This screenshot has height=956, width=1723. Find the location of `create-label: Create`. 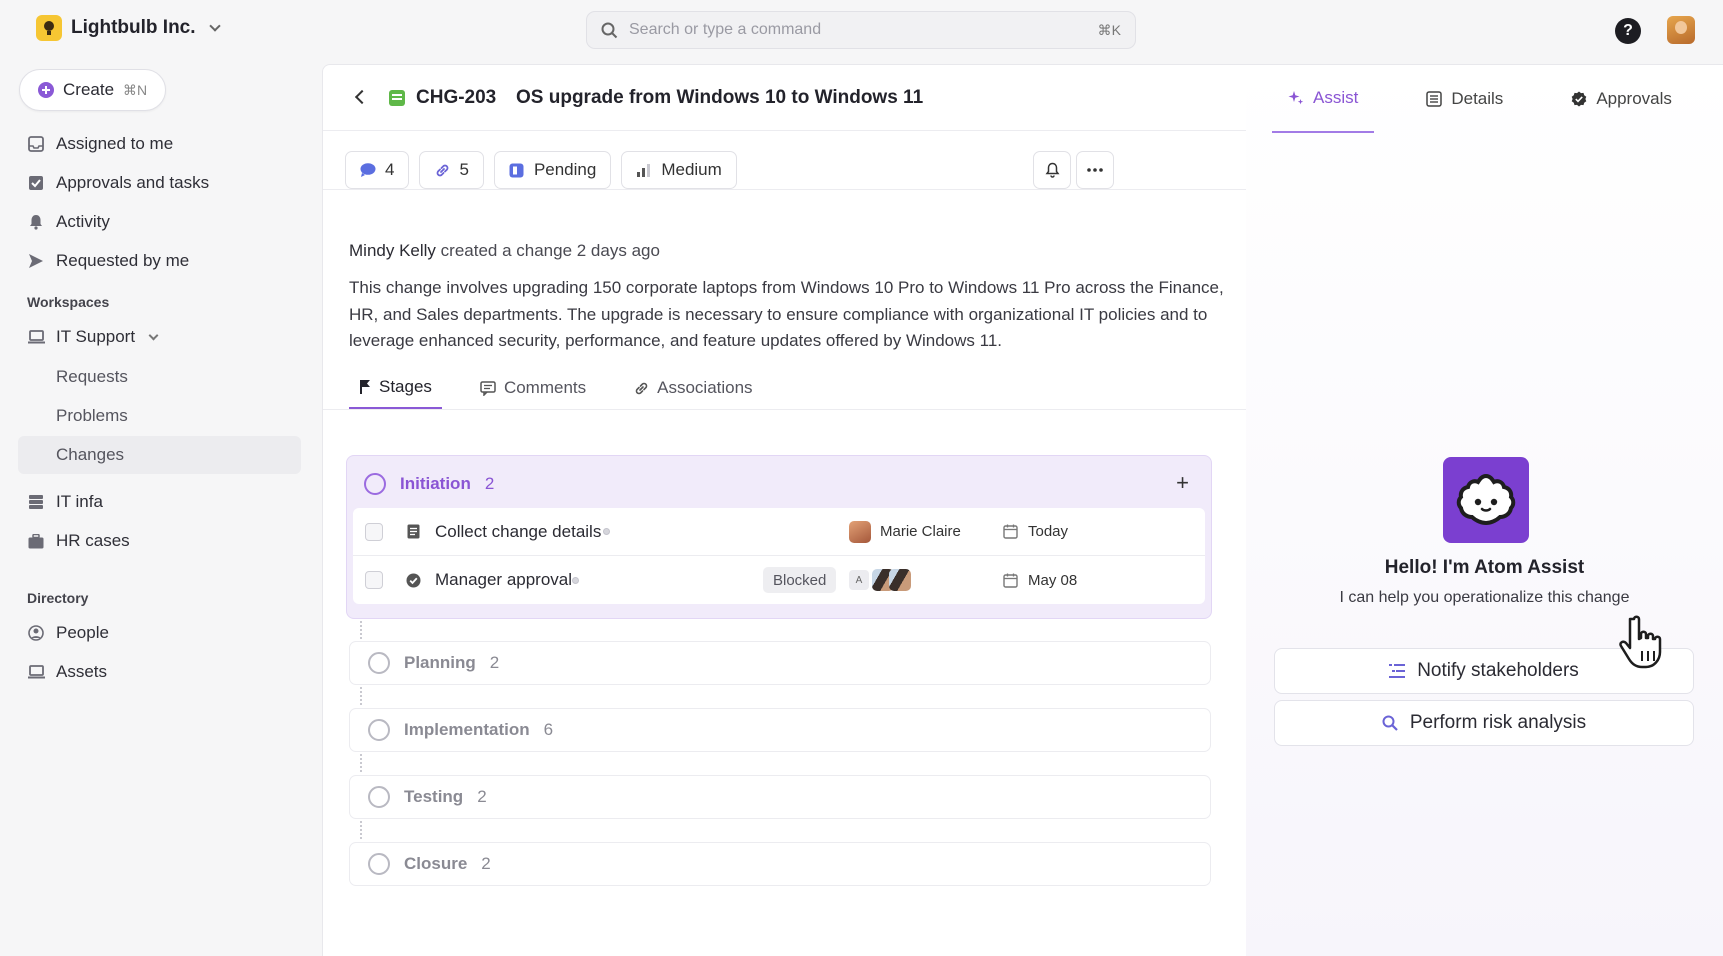

create-label: Create is located at coordinates (89, 89).